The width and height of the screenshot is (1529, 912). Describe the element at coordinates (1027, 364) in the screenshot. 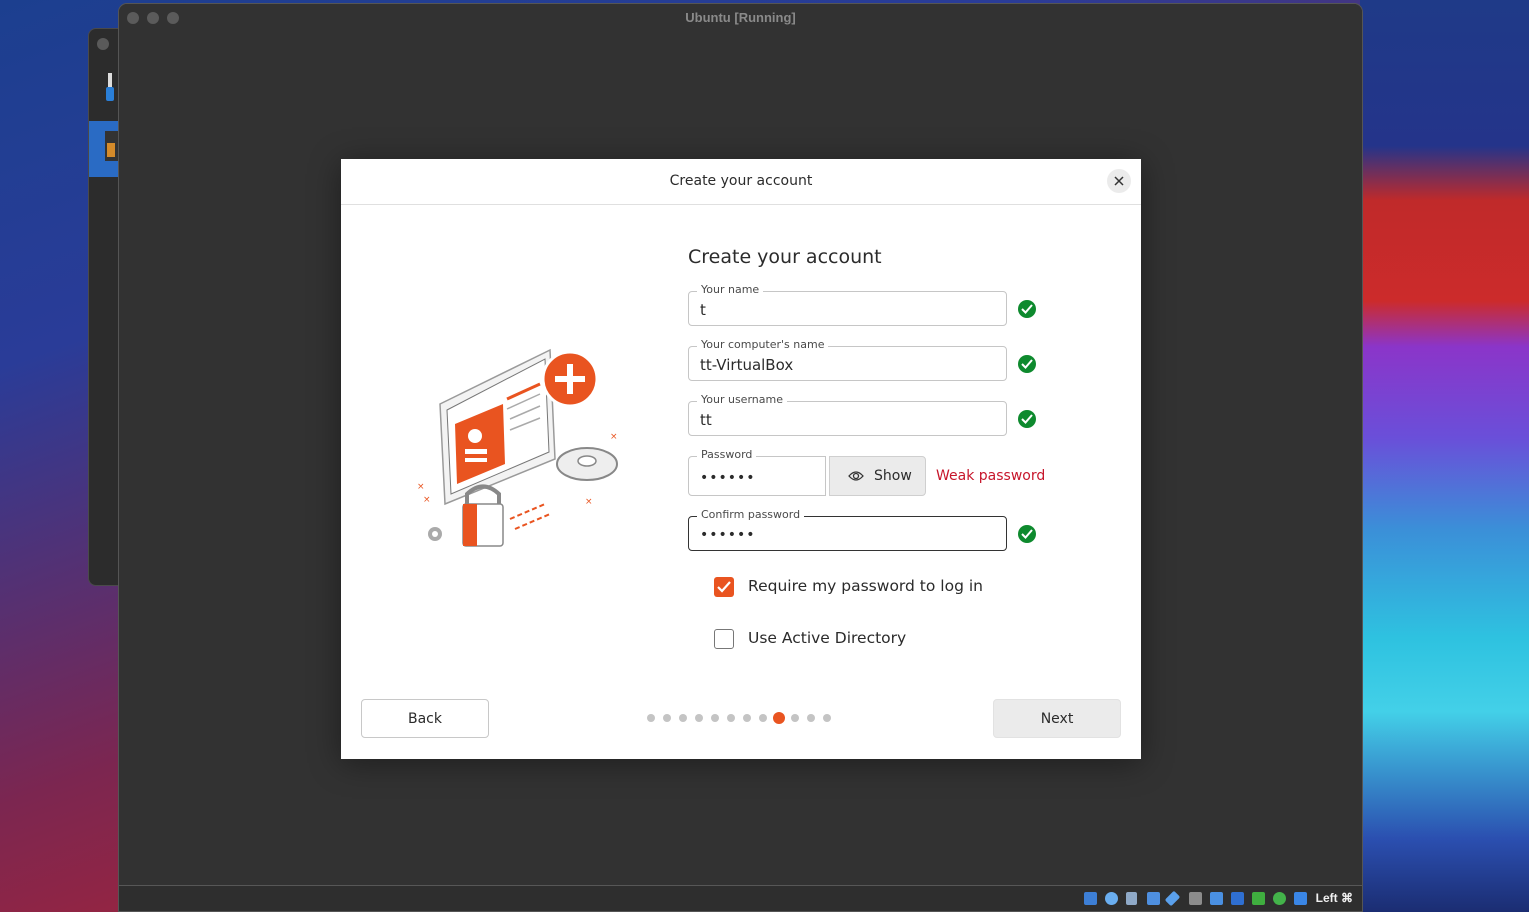

I see `computer-name-valid-check-icon` at that location.